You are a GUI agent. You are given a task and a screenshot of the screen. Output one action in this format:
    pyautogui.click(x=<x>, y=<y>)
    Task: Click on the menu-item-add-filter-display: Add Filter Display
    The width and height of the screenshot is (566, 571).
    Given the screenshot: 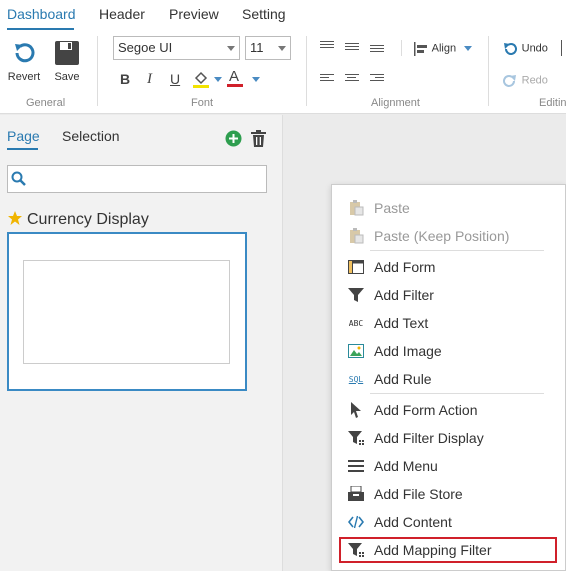 What is the action you would take?
    pyautogui.click(x=448, y=438)
    